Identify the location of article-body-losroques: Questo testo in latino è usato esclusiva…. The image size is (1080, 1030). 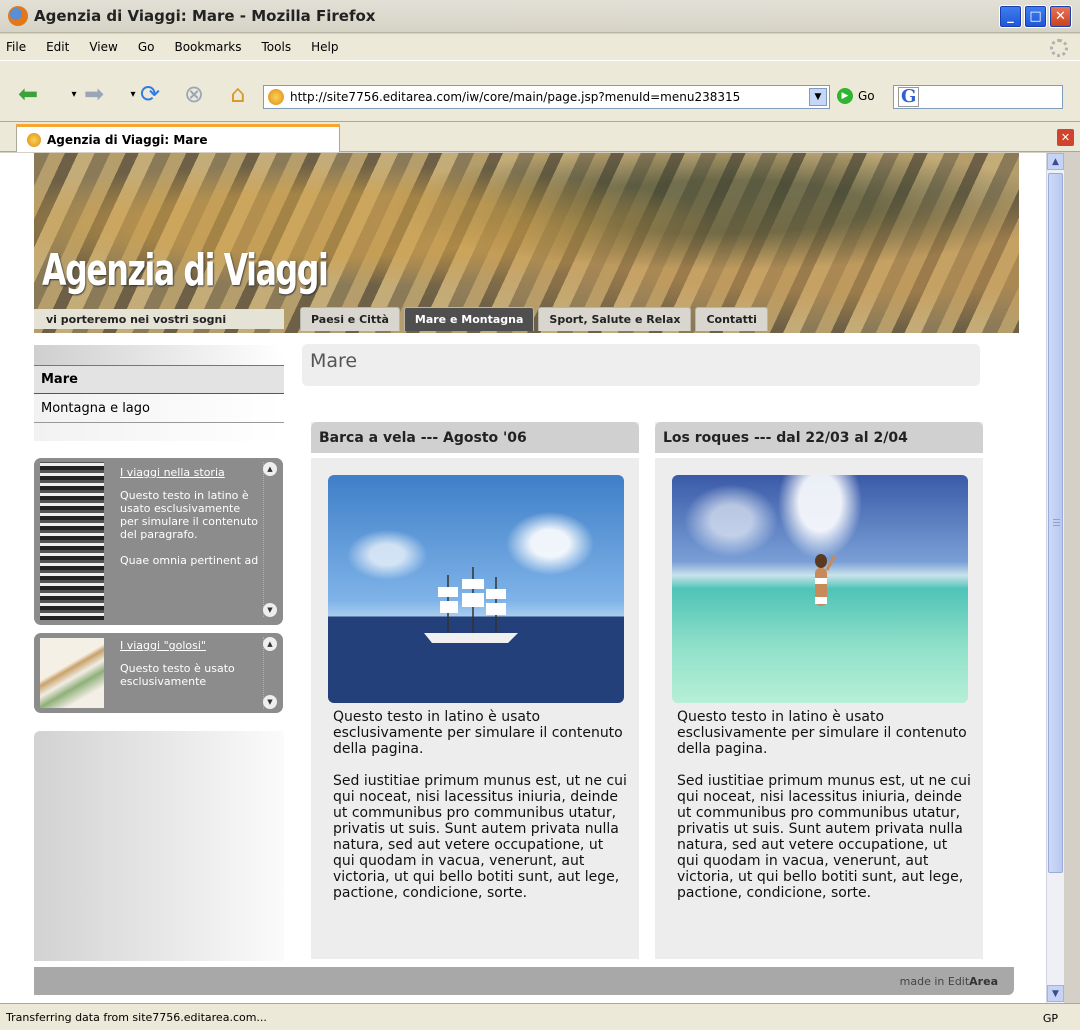
(824, 813).